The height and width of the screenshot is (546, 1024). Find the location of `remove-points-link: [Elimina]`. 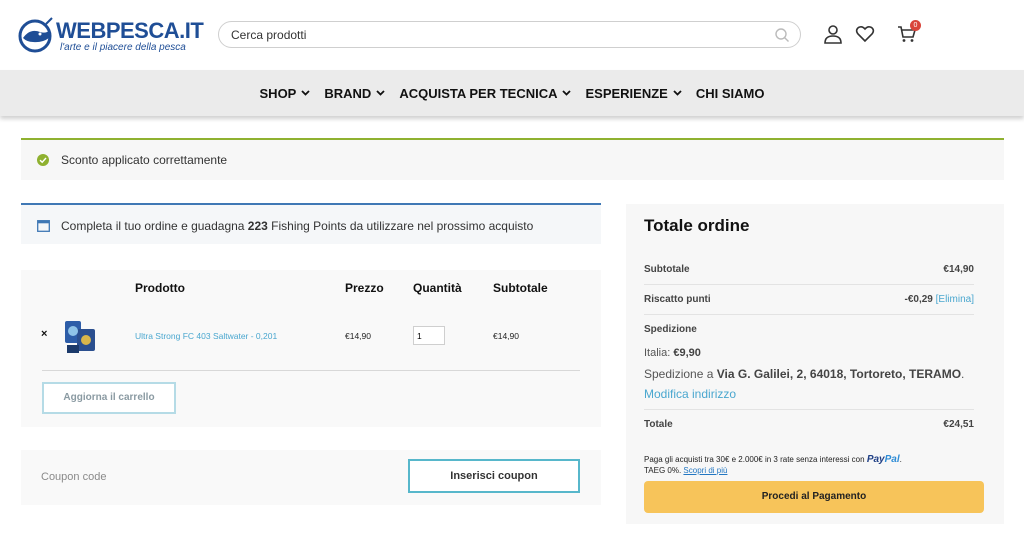

remove-points-link: [Elimina] is located at coordinates (955, 299).